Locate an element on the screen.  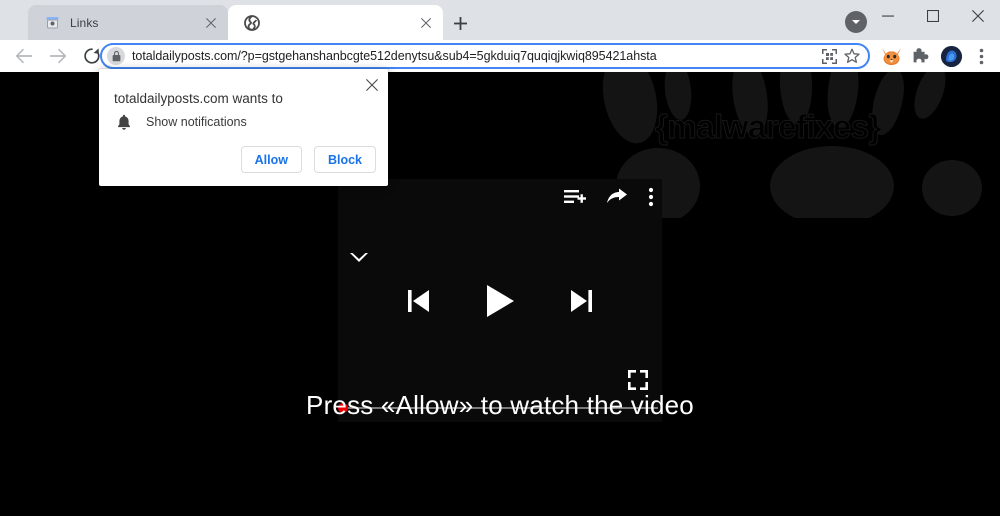
window-controls is located at coordinates (932, 16).